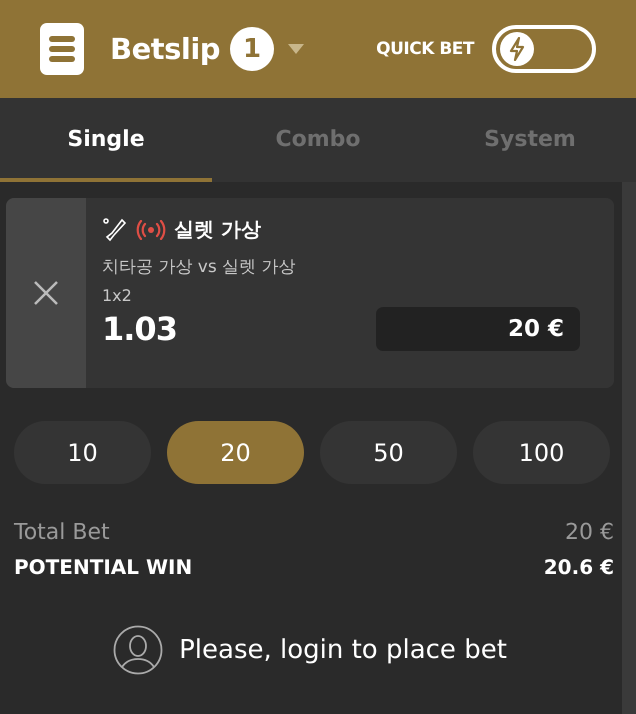 The image size is (636, 714). What do you see at coordinates (62, 532) in the screenshot?
I see `total-bet-label: Total Bet` at bounding box center [62, 532].